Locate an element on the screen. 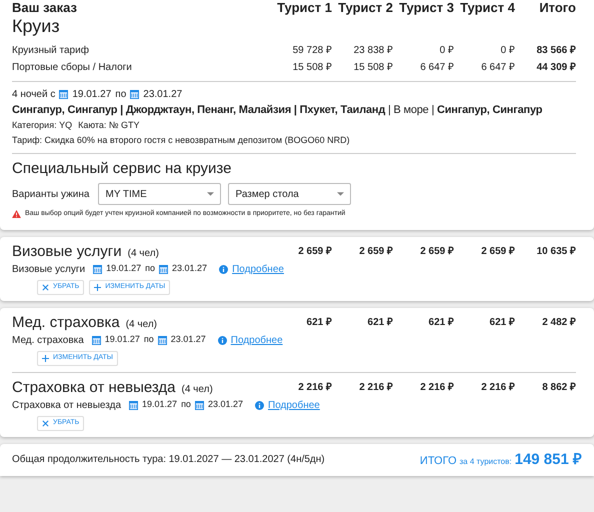  category-text: Категория: YQ is located at coordinates (42, 125).